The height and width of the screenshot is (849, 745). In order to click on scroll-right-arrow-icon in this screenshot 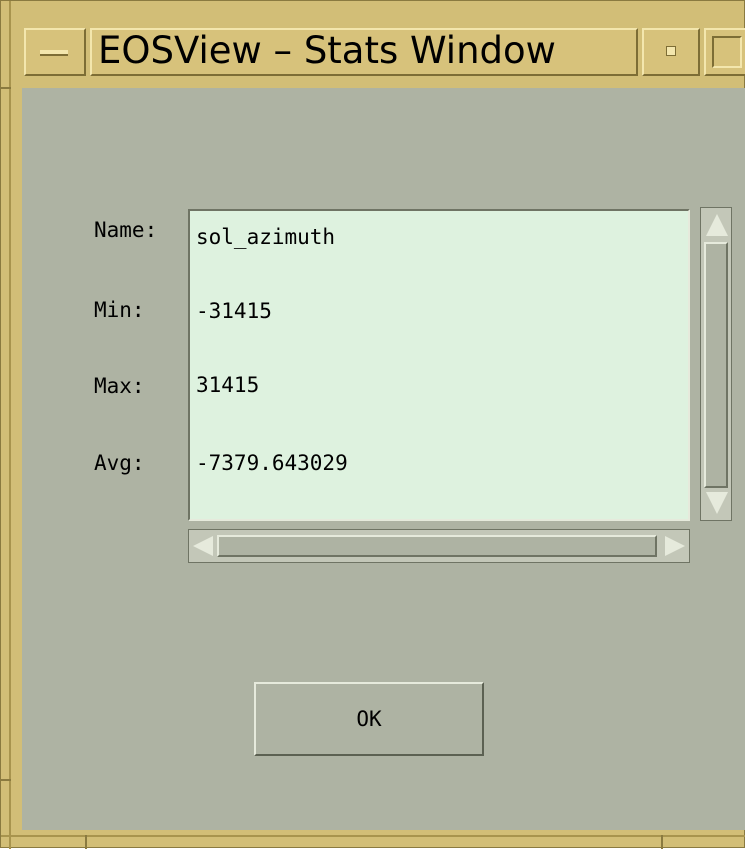, I will do `click(675, 546)`.